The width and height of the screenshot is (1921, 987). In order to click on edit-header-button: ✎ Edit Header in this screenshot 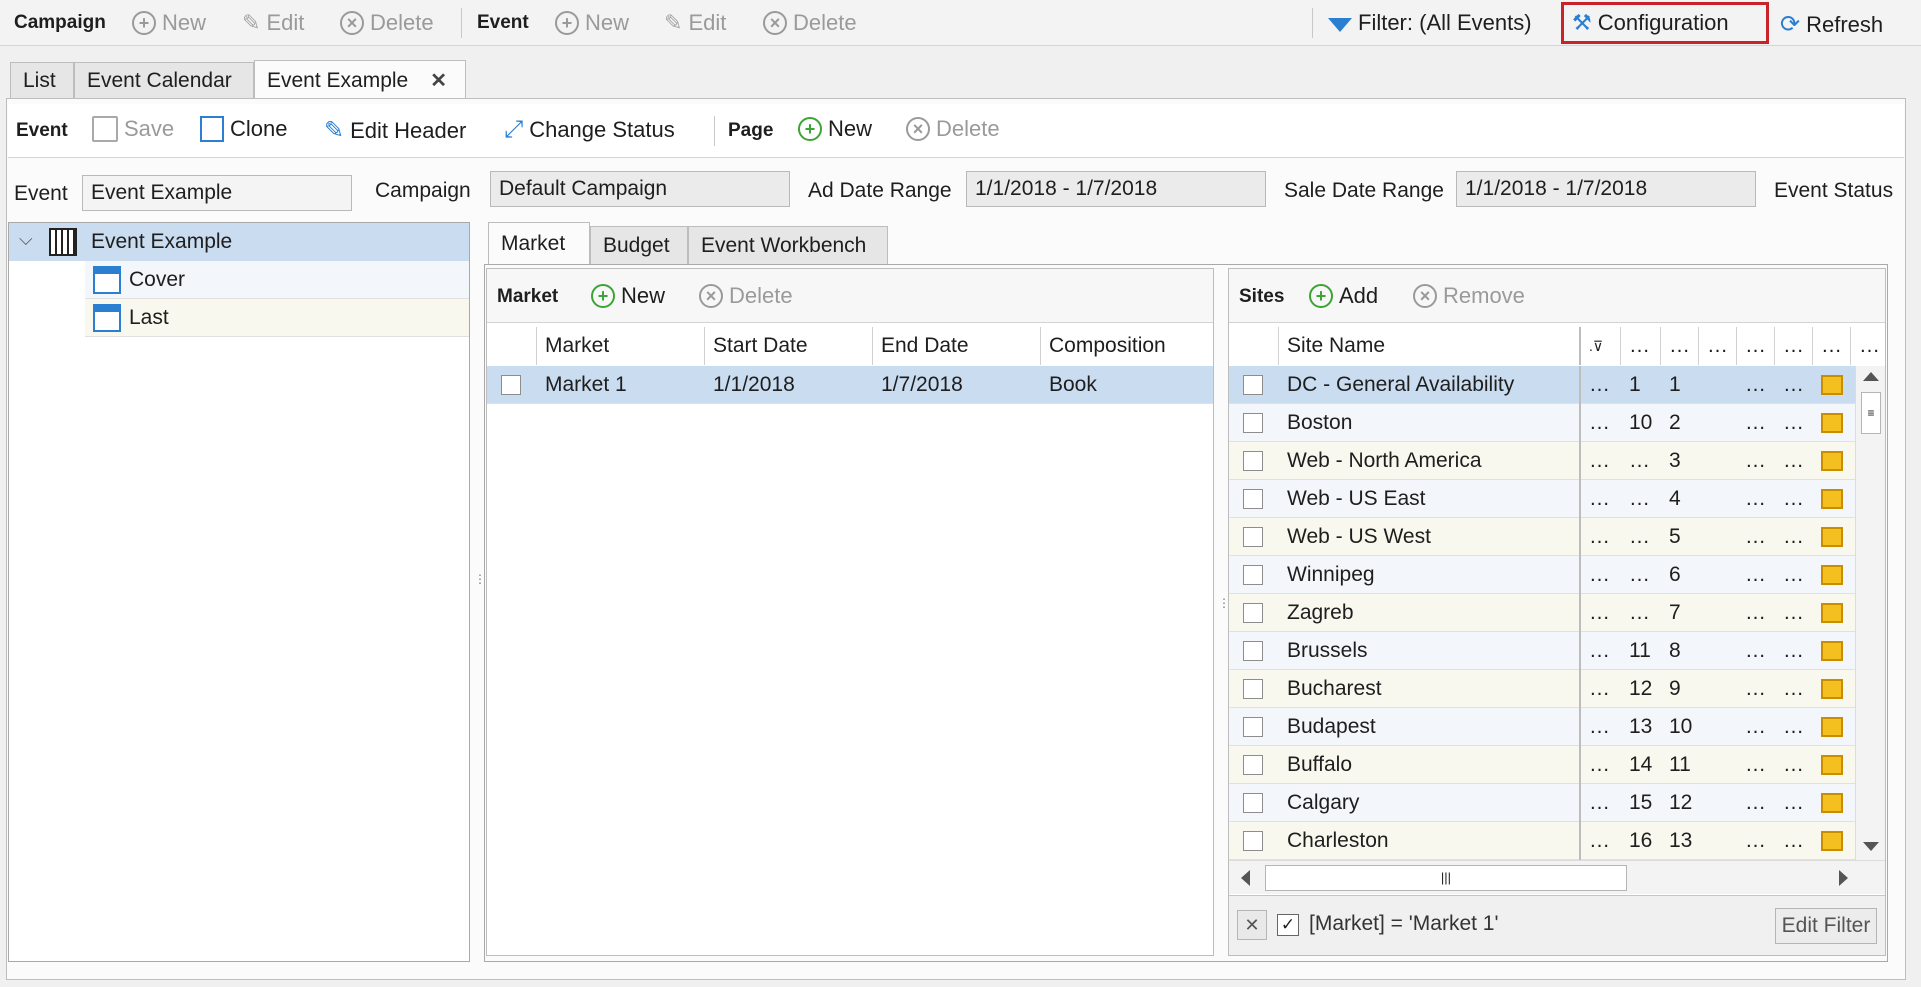, I will do `click(395, 130)`.